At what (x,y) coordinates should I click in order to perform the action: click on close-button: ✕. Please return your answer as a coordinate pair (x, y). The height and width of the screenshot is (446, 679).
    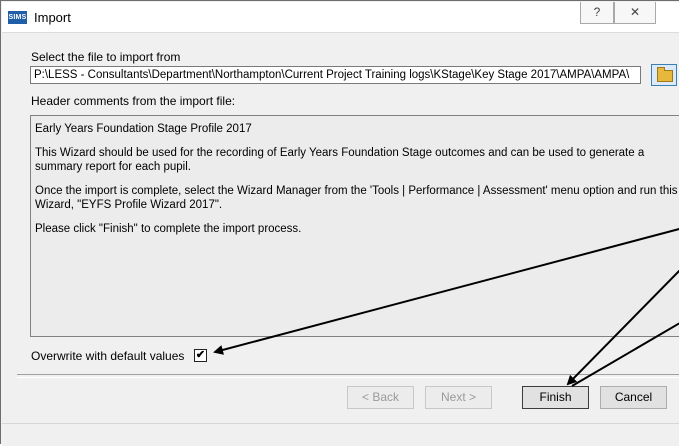
    Looking at the image, I should click on (635, 13).